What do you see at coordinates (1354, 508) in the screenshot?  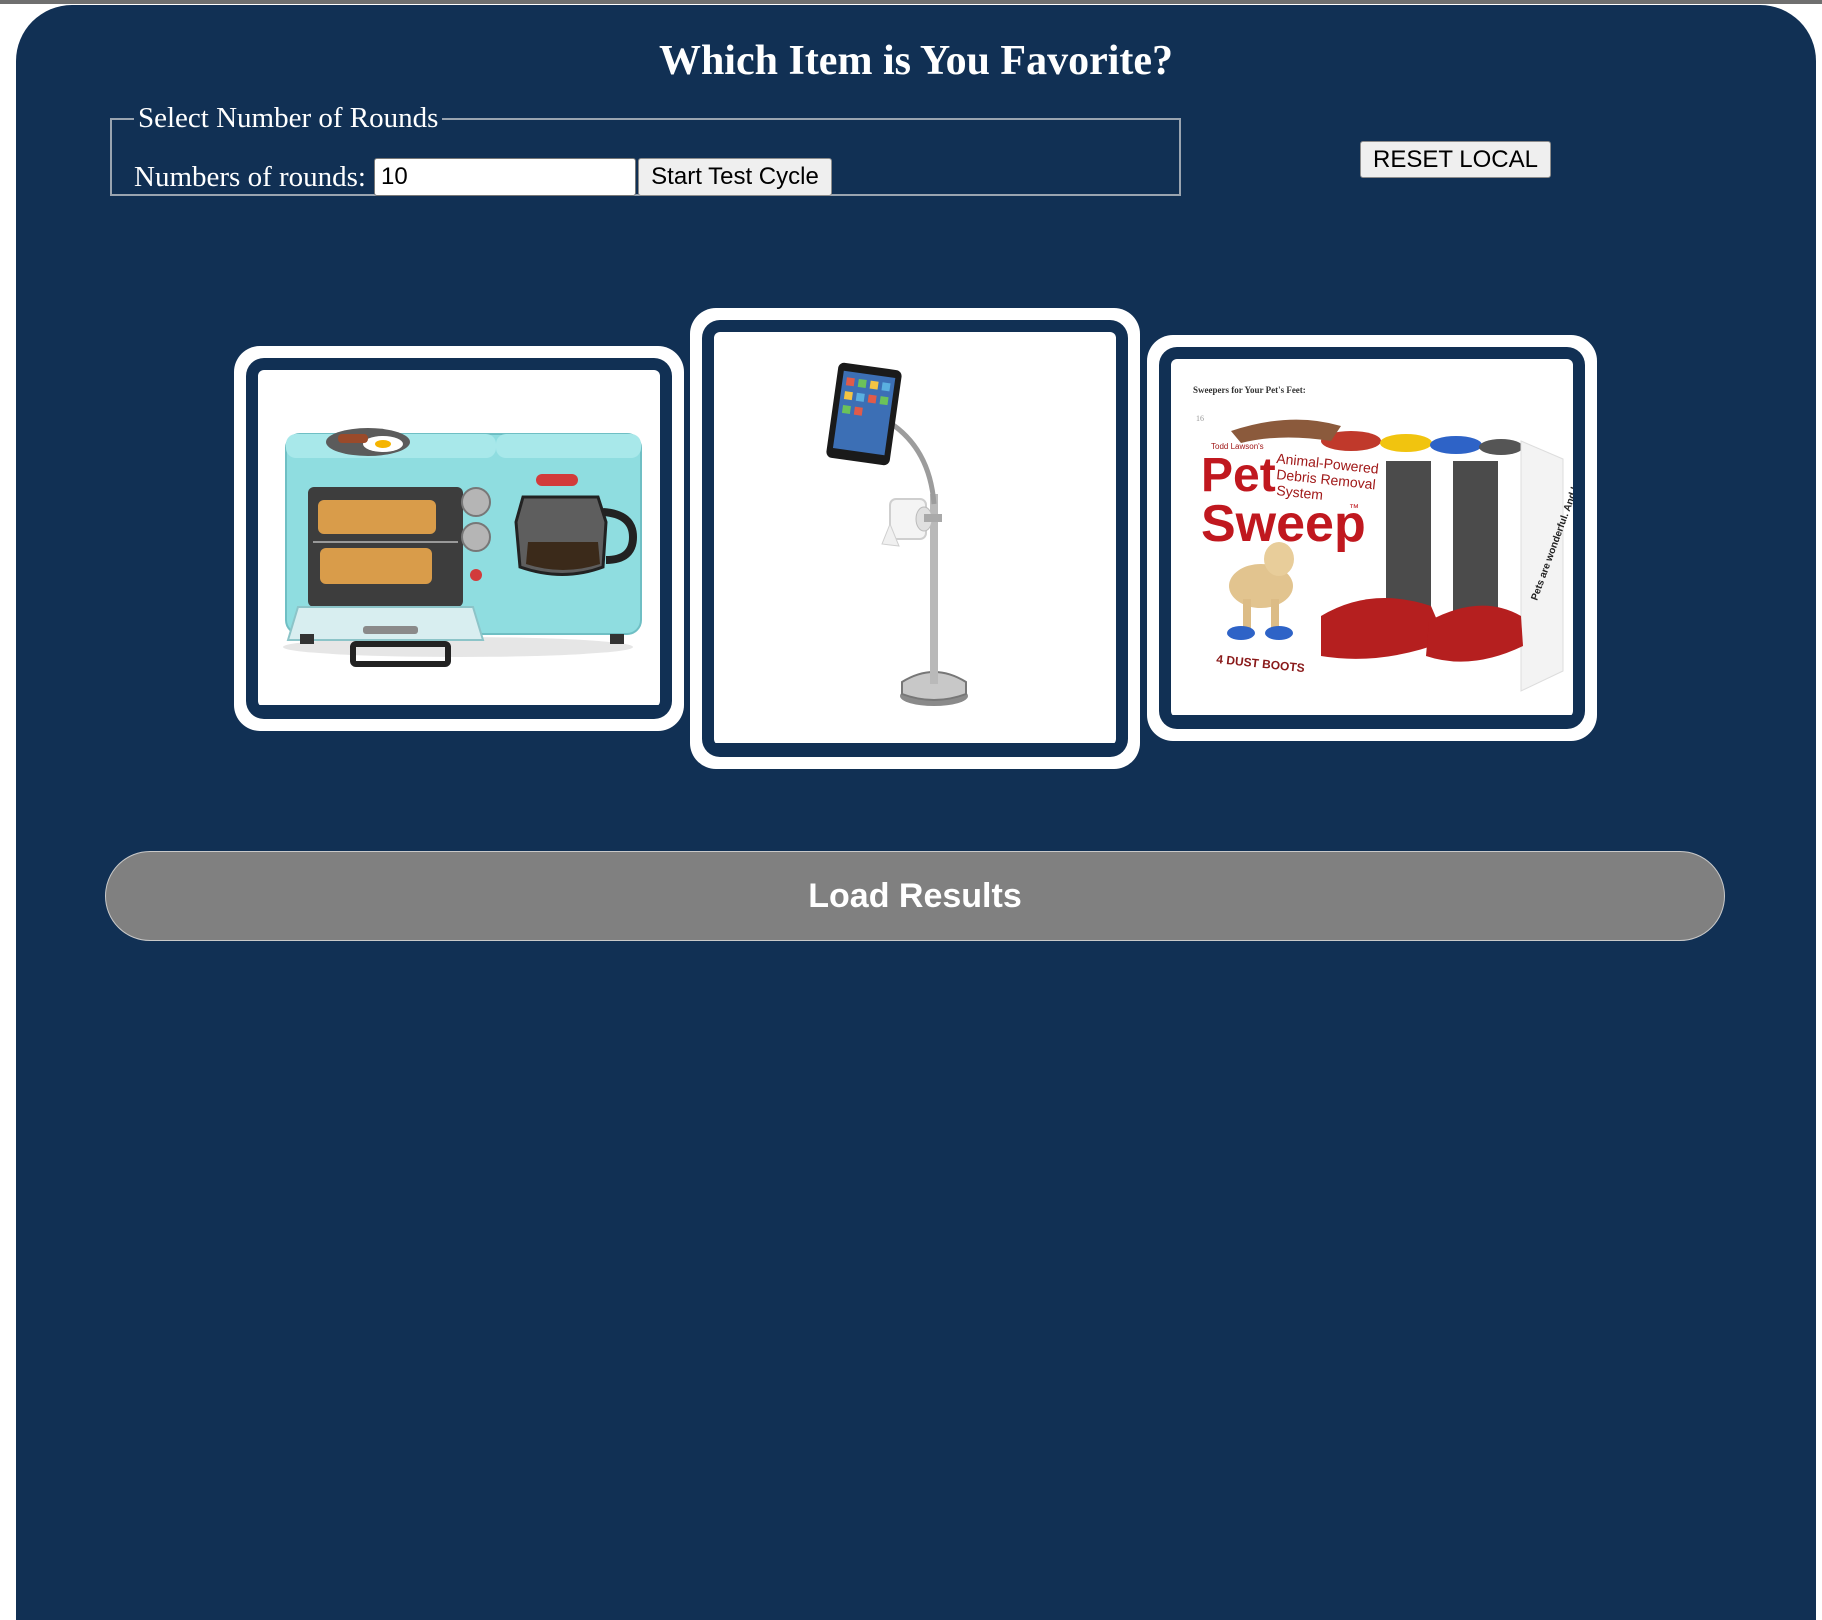 I see `box-trademark: ™` at bounding box center [1354, 508].